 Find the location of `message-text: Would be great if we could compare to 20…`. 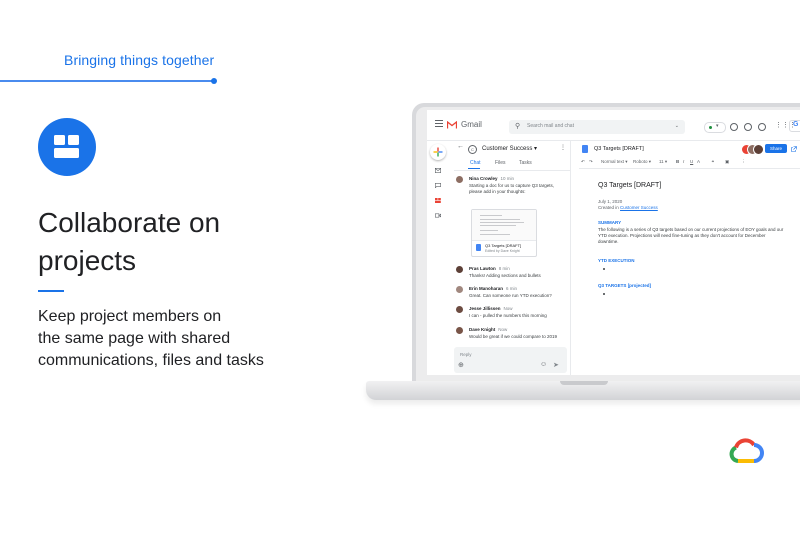

message-text: Would be great if we could compare to 20… is located at coordinates (513, 336).